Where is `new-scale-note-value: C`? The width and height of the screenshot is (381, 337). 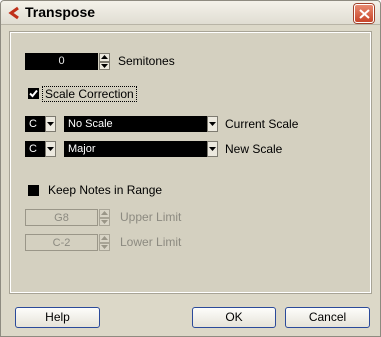
new-scale-note-value: C is located at coordinates (33, 149).